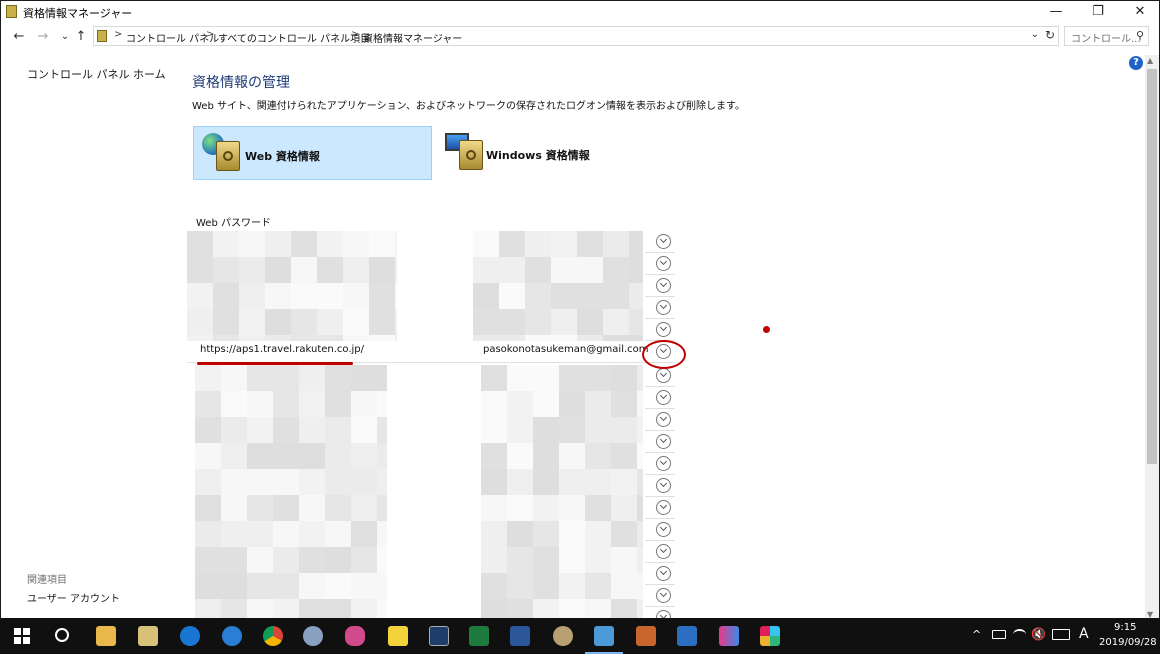 The width and height of the screenshot is (1160, 654). I want to click on sidebar-user-accounts-link: ユーザー アカウント, so click(73, 597).